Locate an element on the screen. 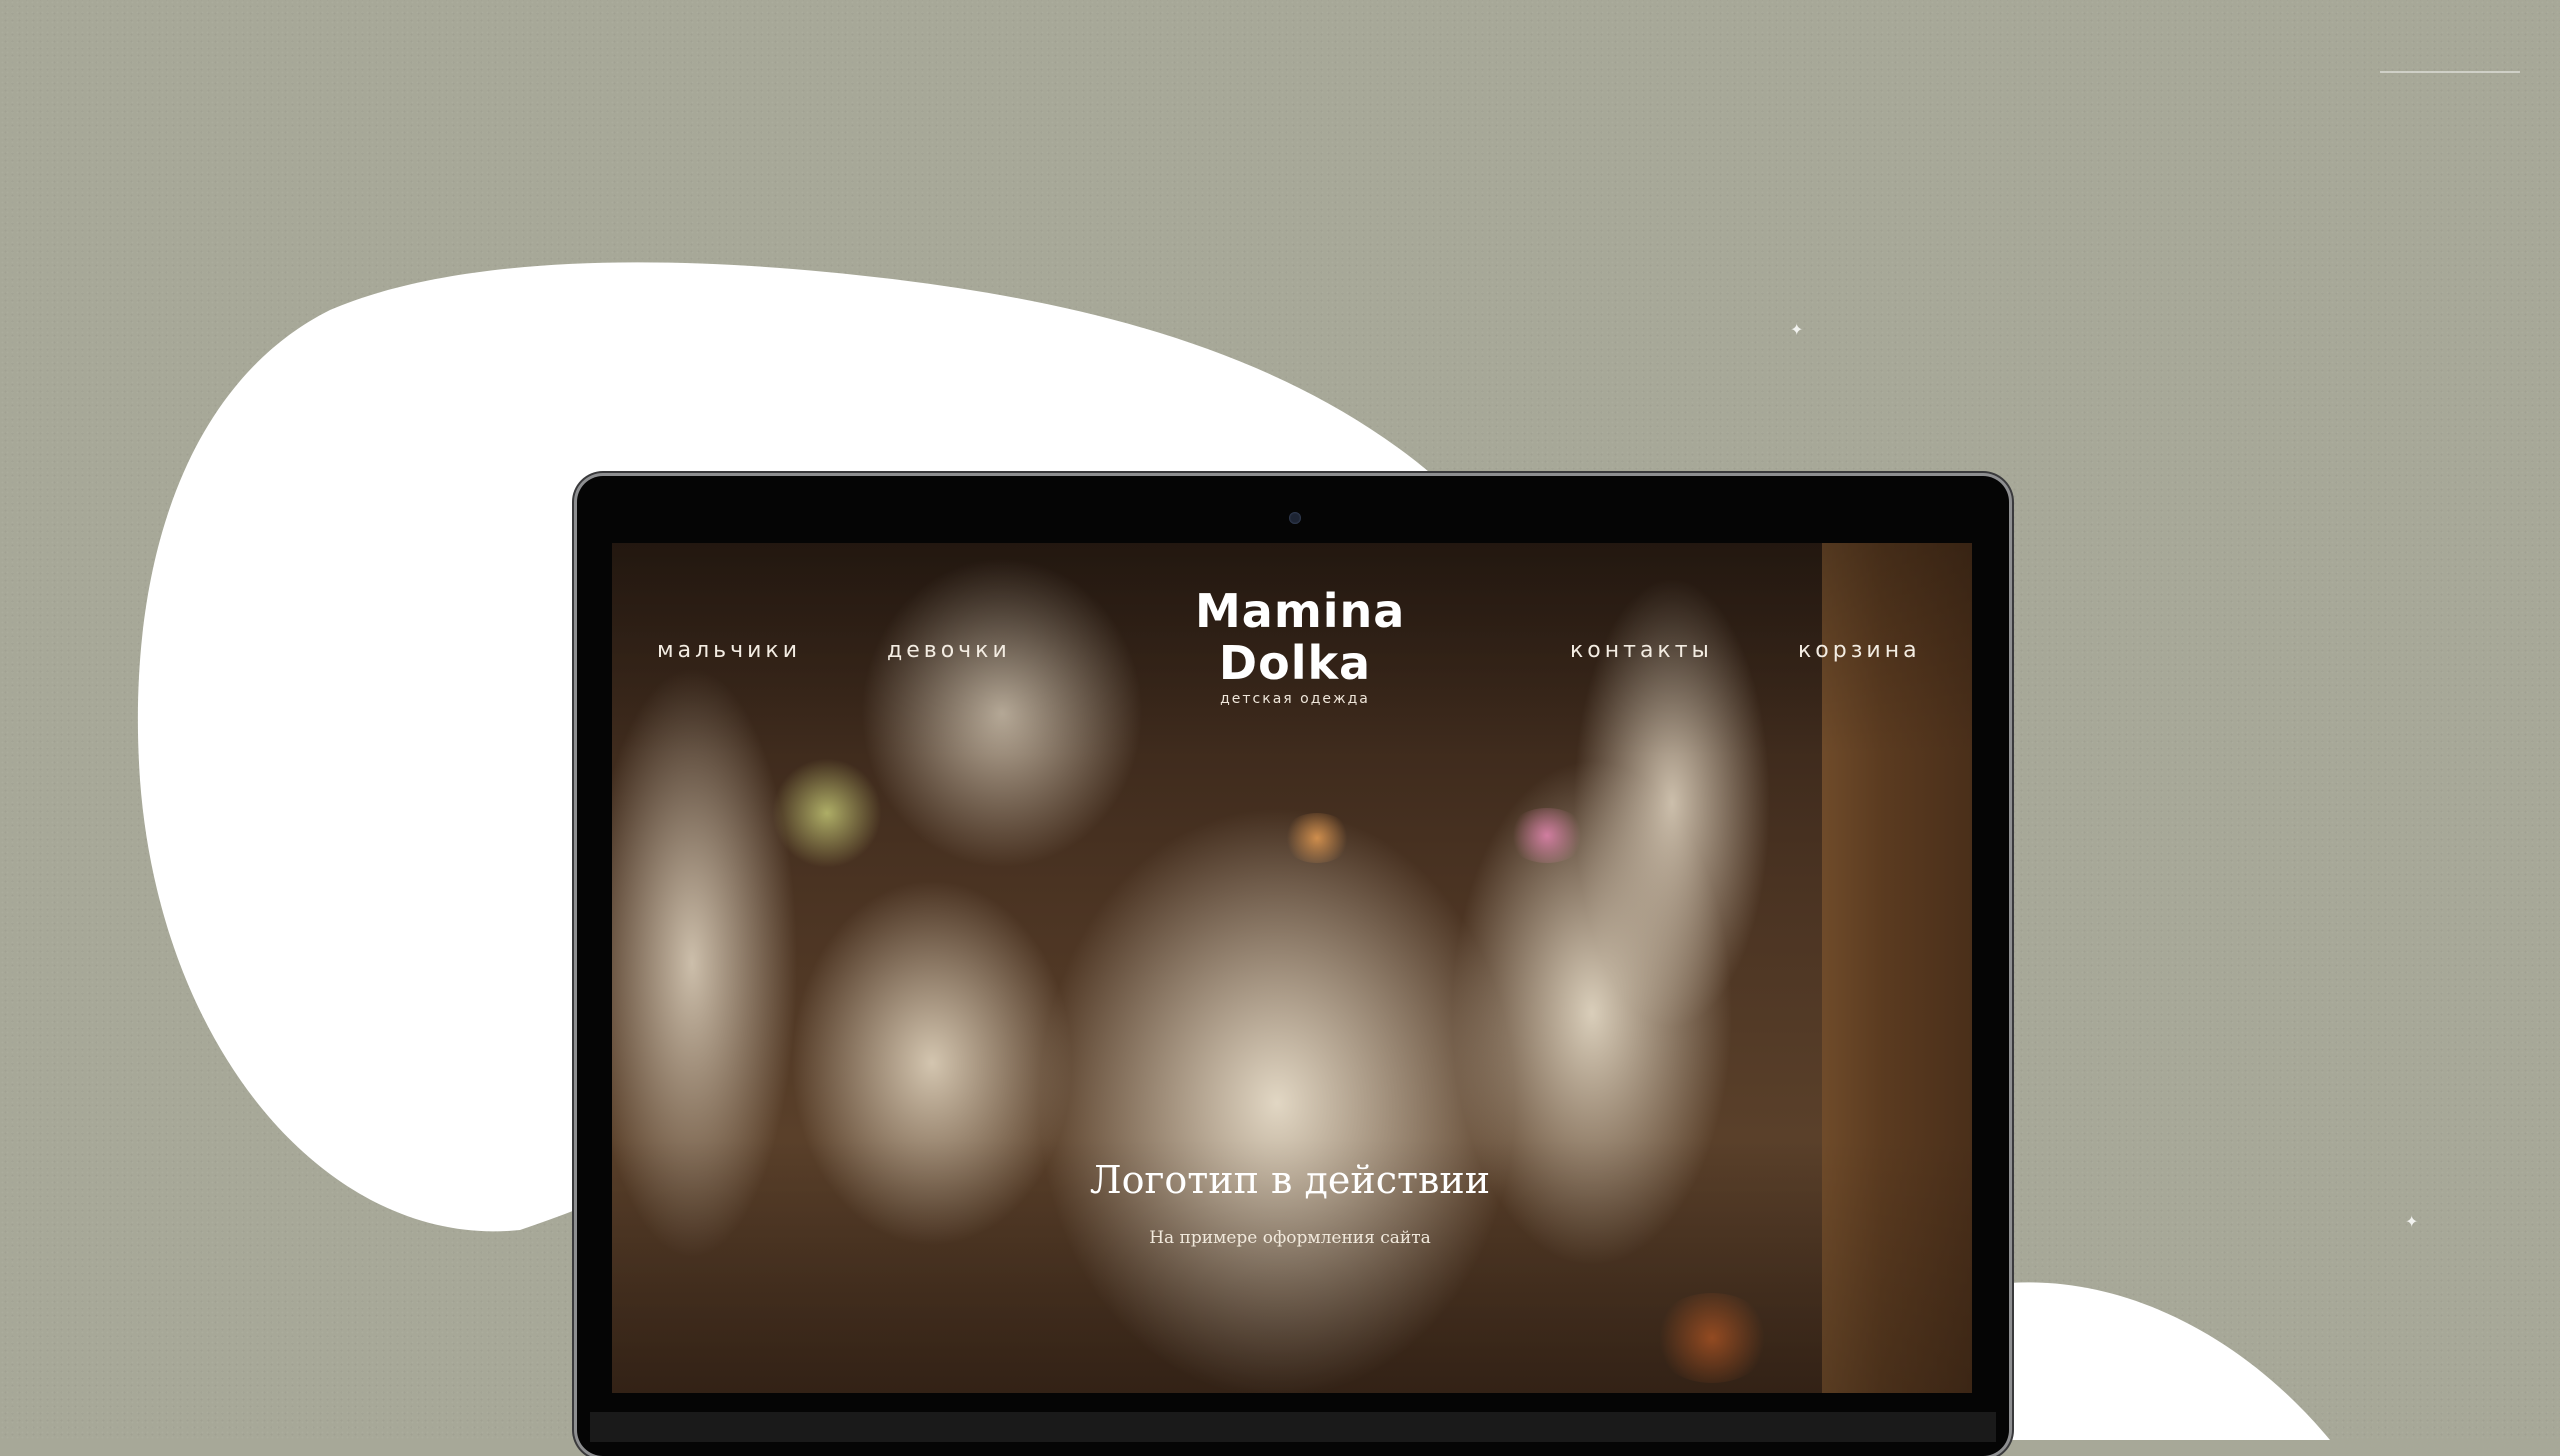  white-blob-bottom-right is located at coordinates (2145, 1361).